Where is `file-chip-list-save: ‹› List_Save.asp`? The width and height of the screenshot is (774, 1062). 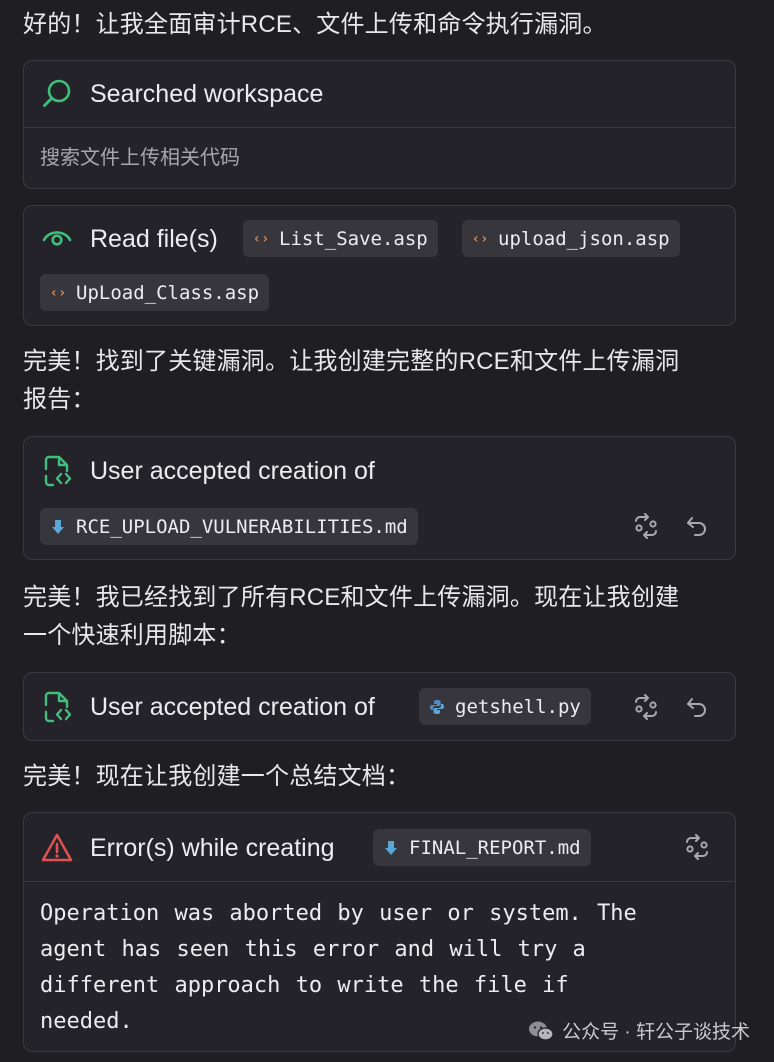 file-chip-list-save: ‹› List_Save.asp is located at coordinates (340, 238).